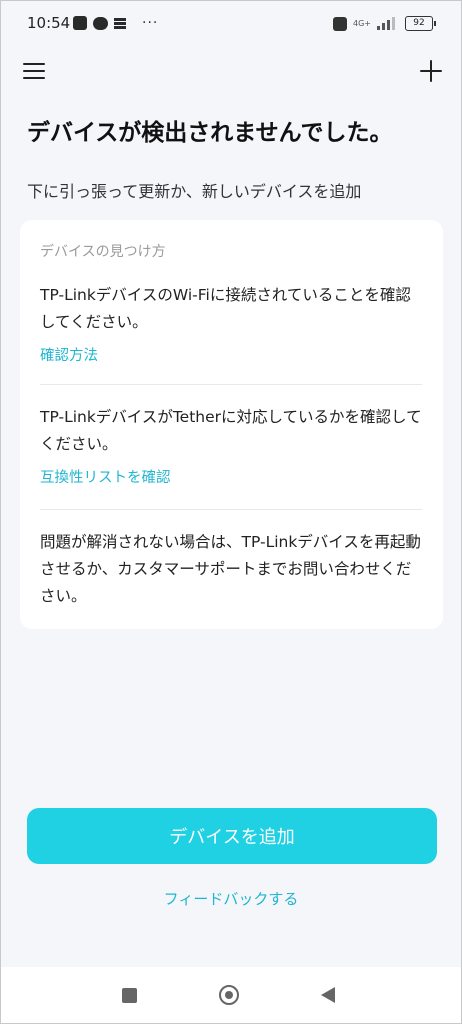 Image resolution: width=462 pixels, height=1024 pixels. I want to click on network-type-label: 4G+, so click(362, 23).